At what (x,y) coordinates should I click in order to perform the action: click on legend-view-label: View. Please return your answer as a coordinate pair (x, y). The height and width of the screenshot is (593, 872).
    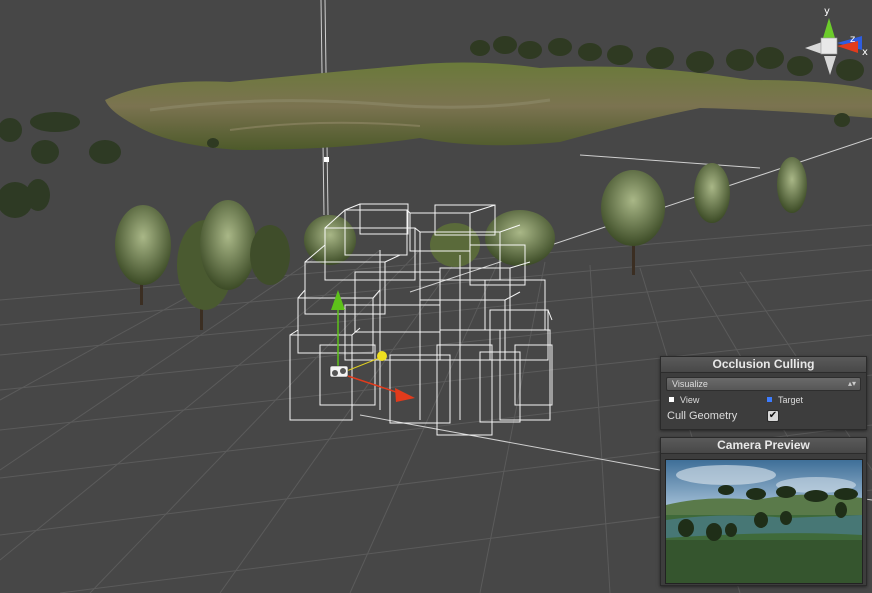
    Looking at the image, I should click on (690, 400).